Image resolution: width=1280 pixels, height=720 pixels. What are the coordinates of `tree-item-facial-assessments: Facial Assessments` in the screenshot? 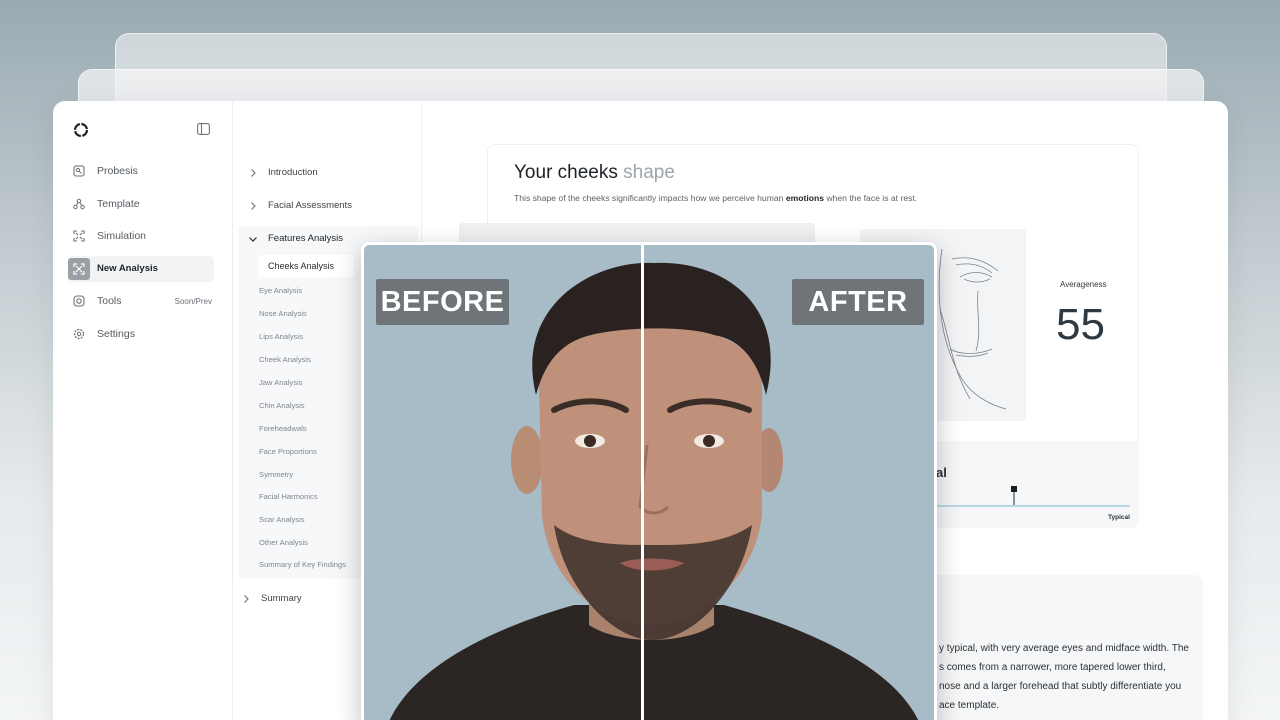 It's located at (333, 205).